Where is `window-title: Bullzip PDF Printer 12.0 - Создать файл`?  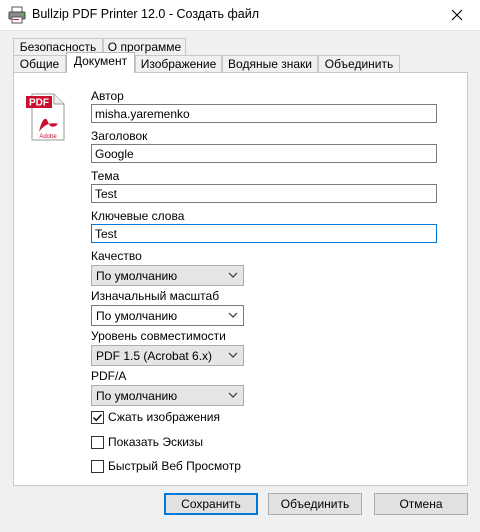 window-title: Bullzip PDF Printer 12.0 - Создать файл is located at coordinates (145, 14).